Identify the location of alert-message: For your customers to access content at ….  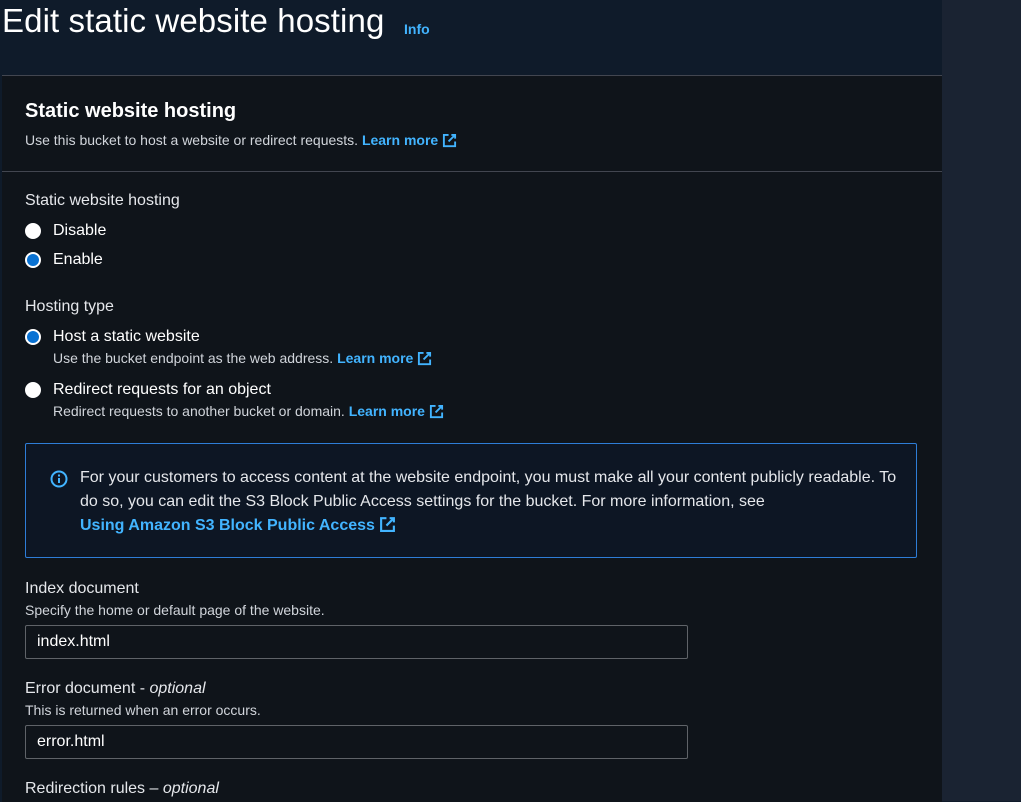
(495, 502).